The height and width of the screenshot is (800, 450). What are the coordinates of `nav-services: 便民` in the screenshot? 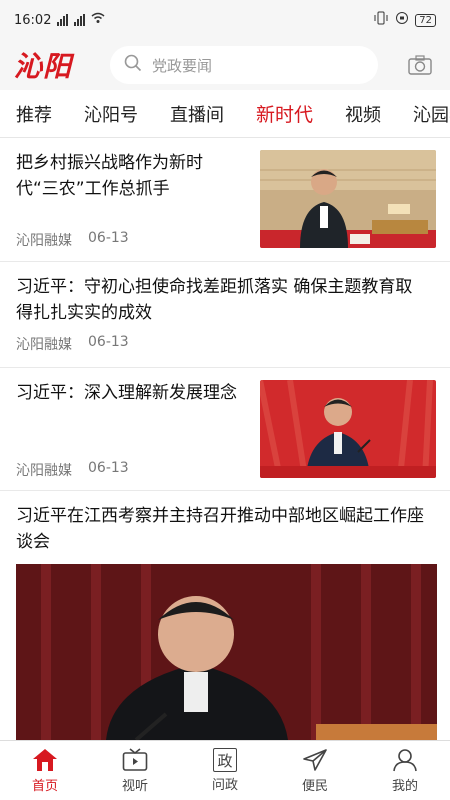 It's located at (315, 770).